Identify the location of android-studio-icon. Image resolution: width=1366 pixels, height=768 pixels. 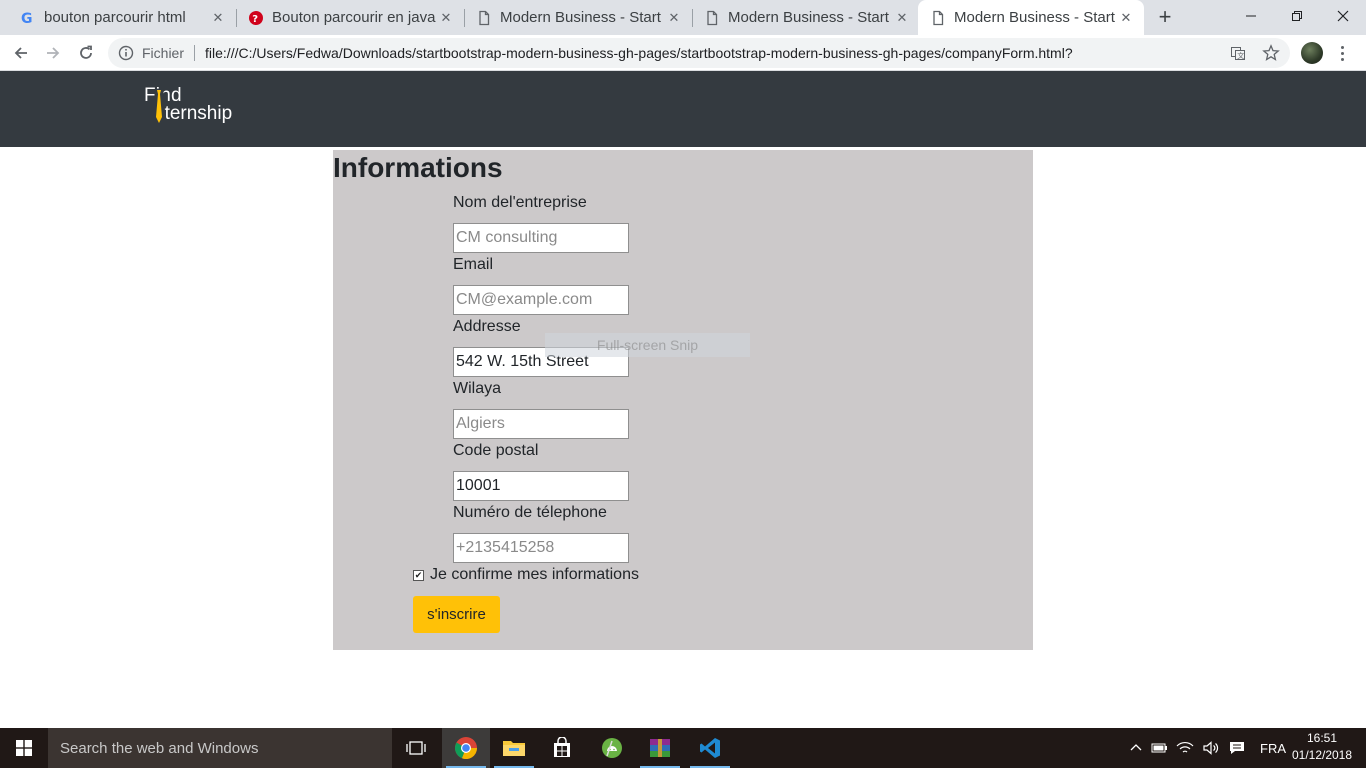
(612, 748).